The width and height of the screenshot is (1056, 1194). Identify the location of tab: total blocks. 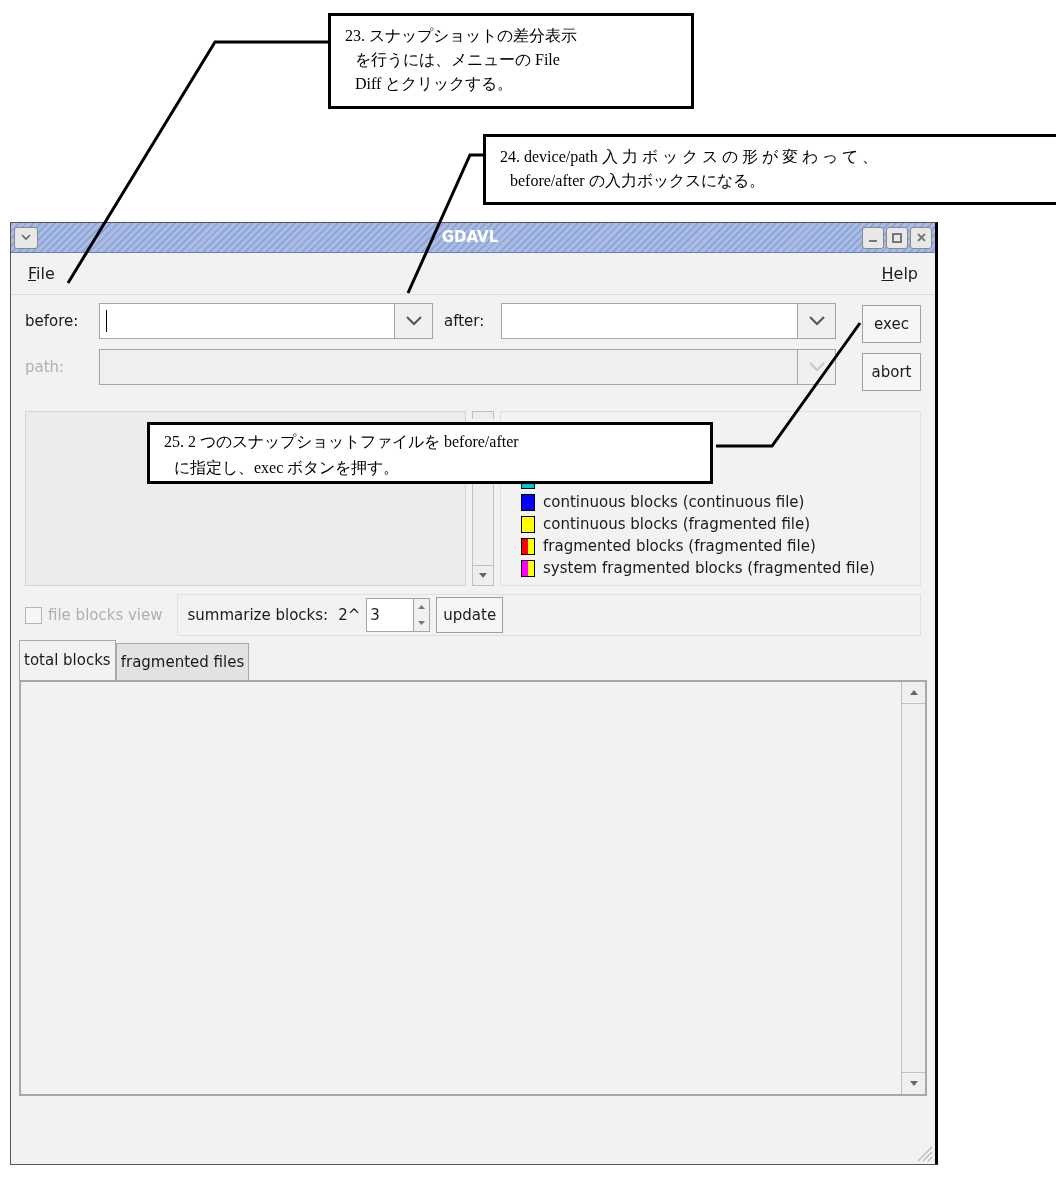
(67, 660).